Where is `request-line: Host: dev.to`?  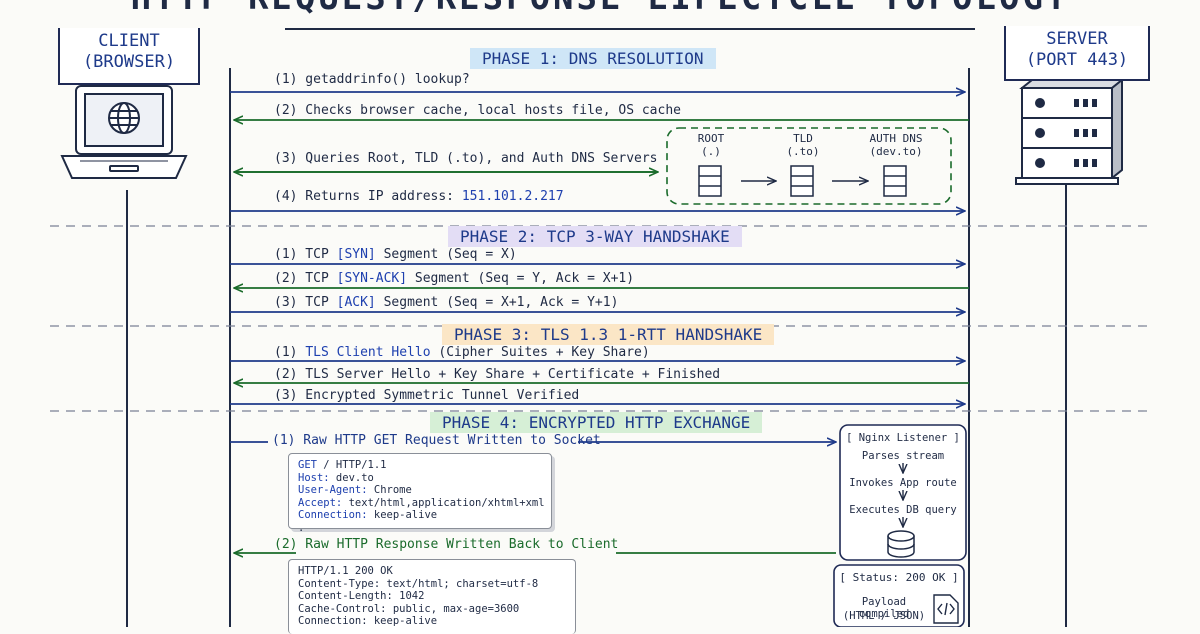
request-line: Host: dev.to is located at coordinates (420, 478).